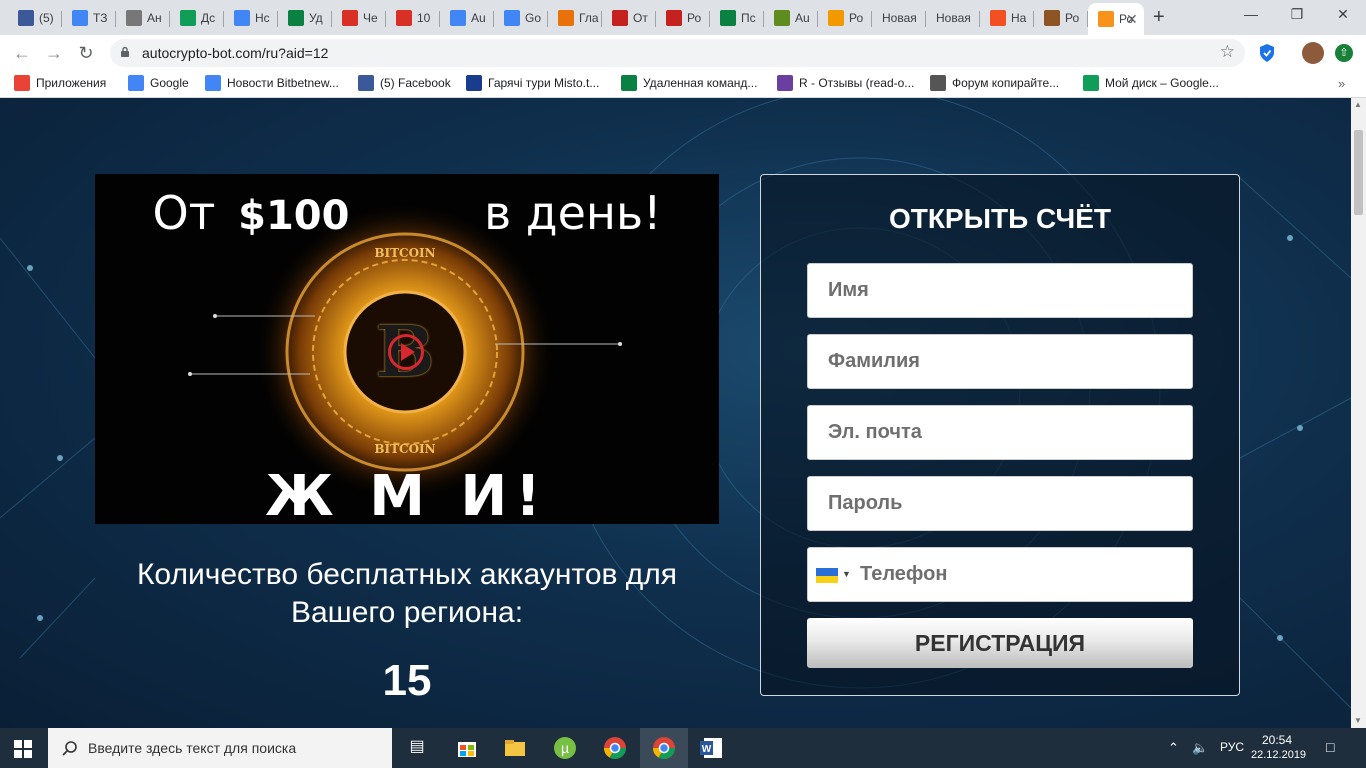 The height and width of the screenshot is (768, 1366). I want to click on translate-icon, so click(512, 18).